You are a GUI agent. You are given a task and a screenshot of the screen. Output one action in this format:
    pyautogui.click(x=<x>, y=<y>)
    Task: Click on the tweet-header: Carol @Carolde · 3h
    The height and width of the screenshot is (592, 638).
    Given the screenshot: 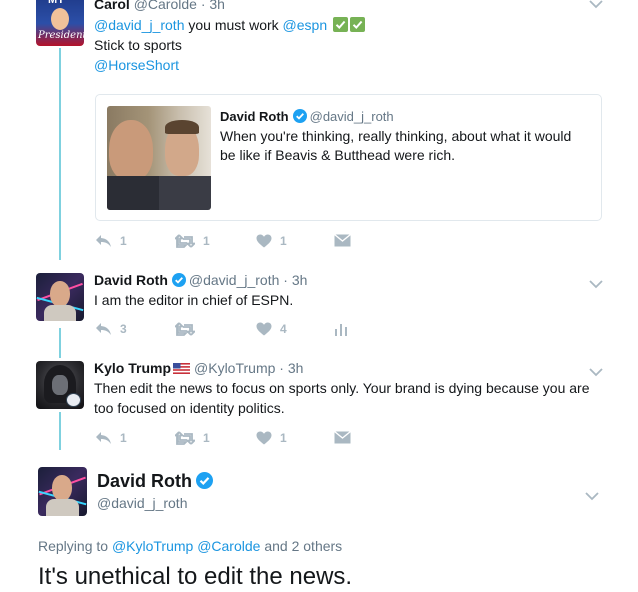 What is the action you would take?
    pyautogui.click(x=159, y=7)
    